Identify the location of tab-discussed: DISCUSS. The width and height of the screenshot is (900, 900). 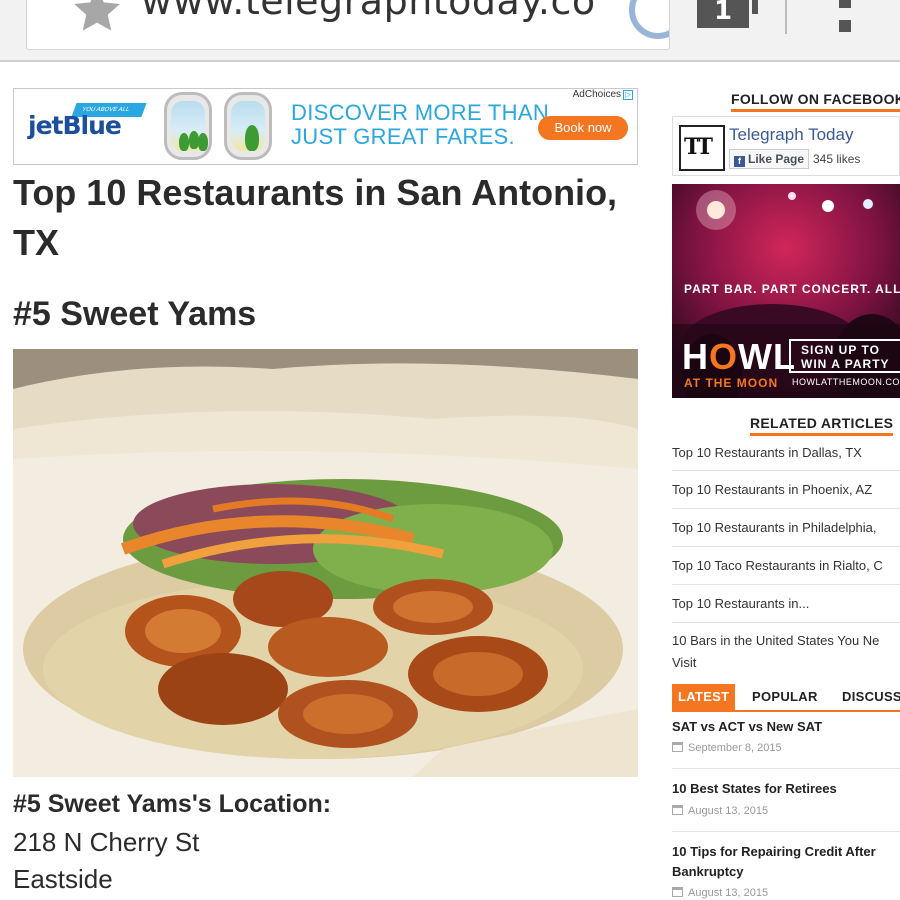
(871, 697).